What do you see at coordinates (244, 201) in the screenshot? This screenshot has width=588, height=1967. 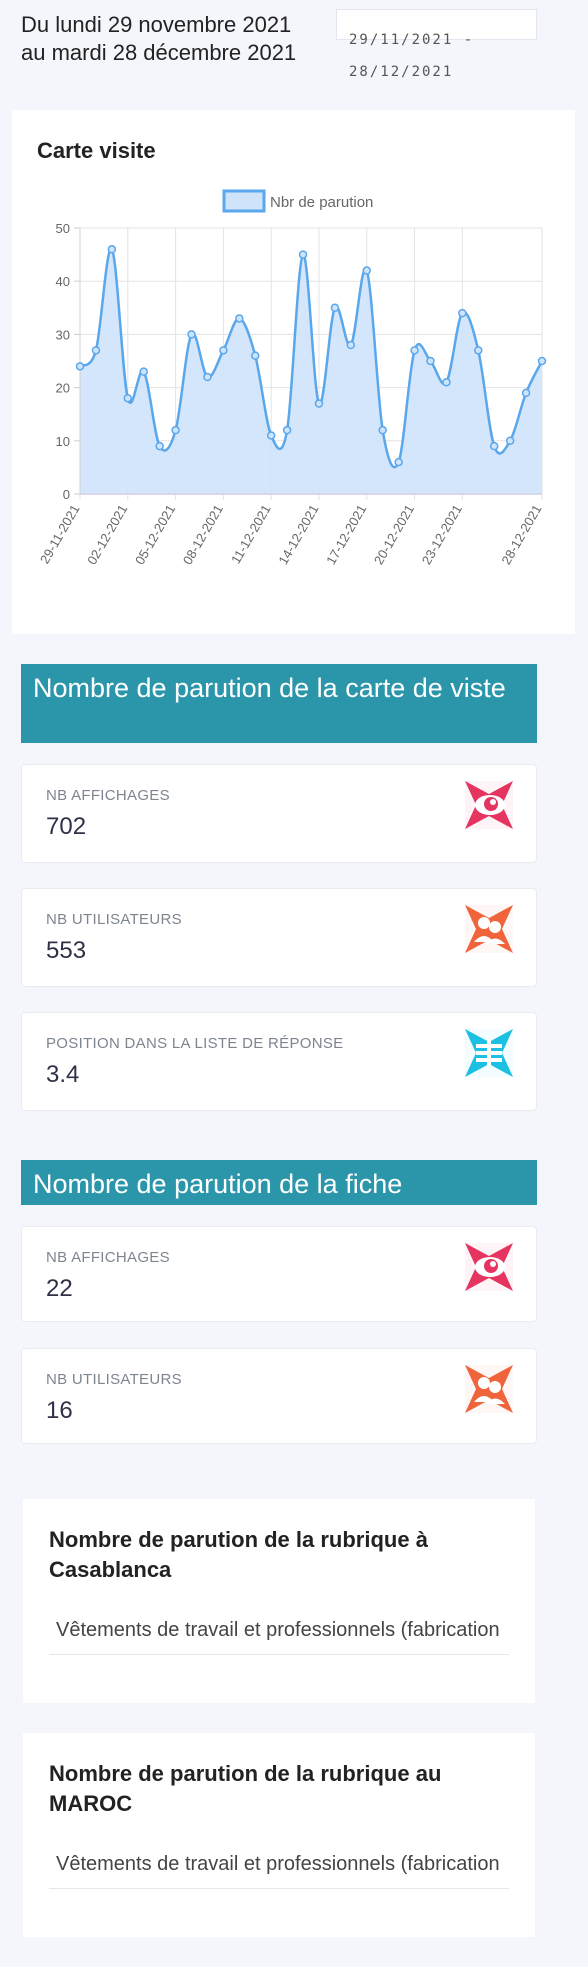 I see `legend-swatch` at bounding box center [244, 201].